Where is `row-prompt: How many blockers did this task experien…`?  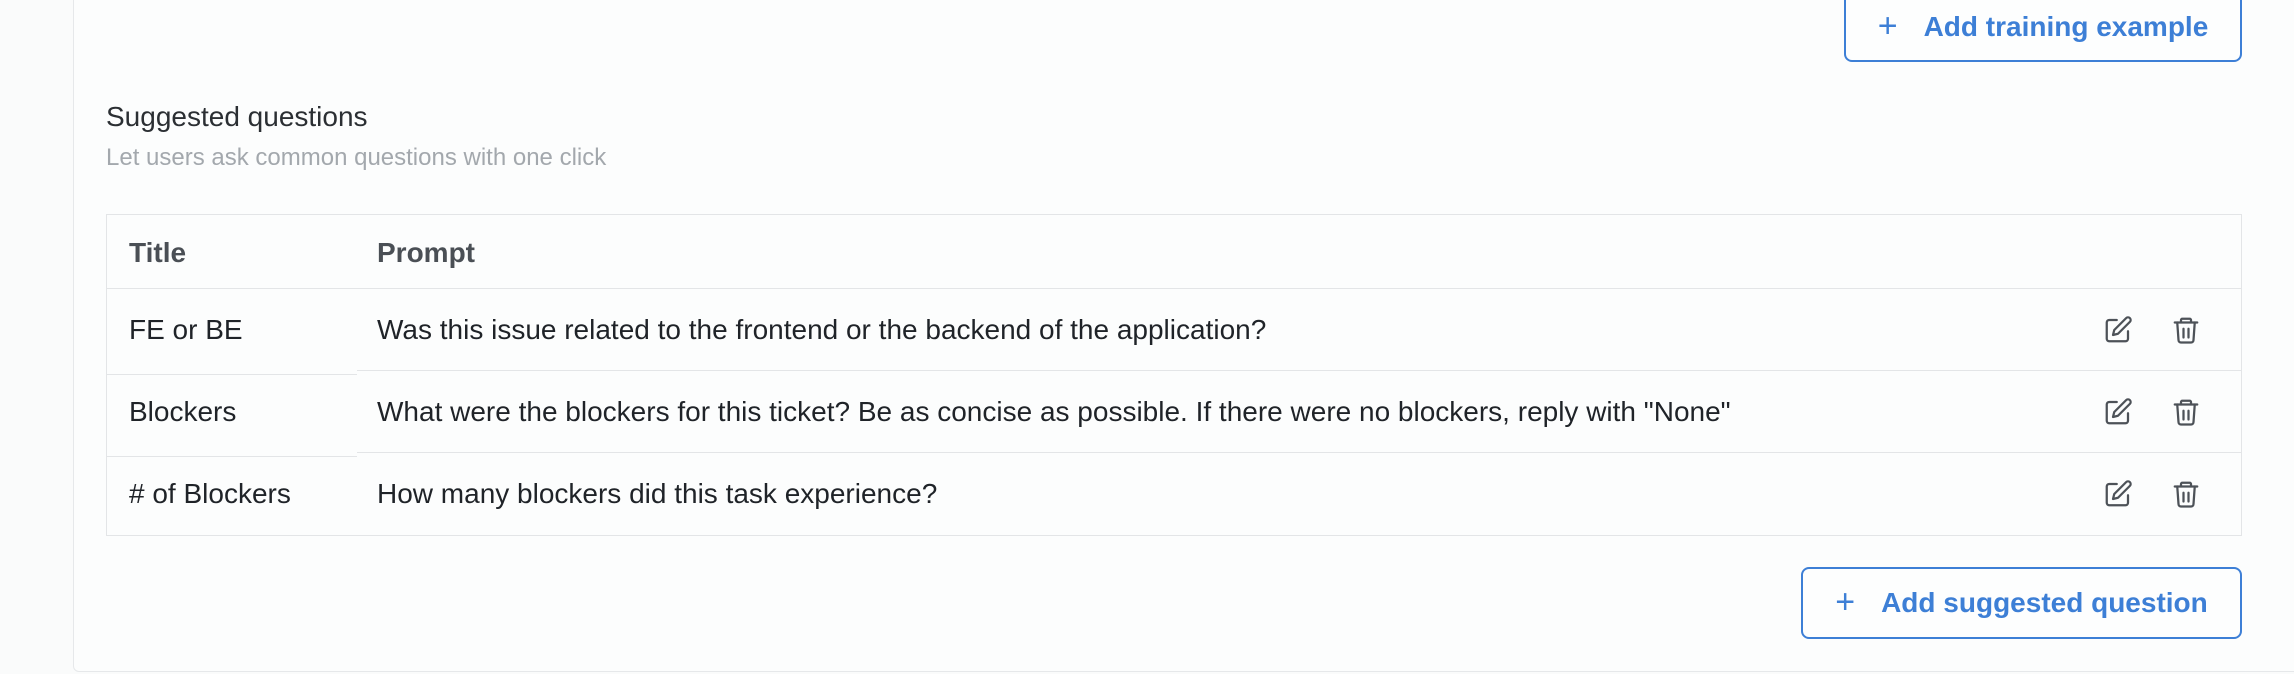 row-prompt: How many blockers did this task experien… is located at coordinates (657, 493).